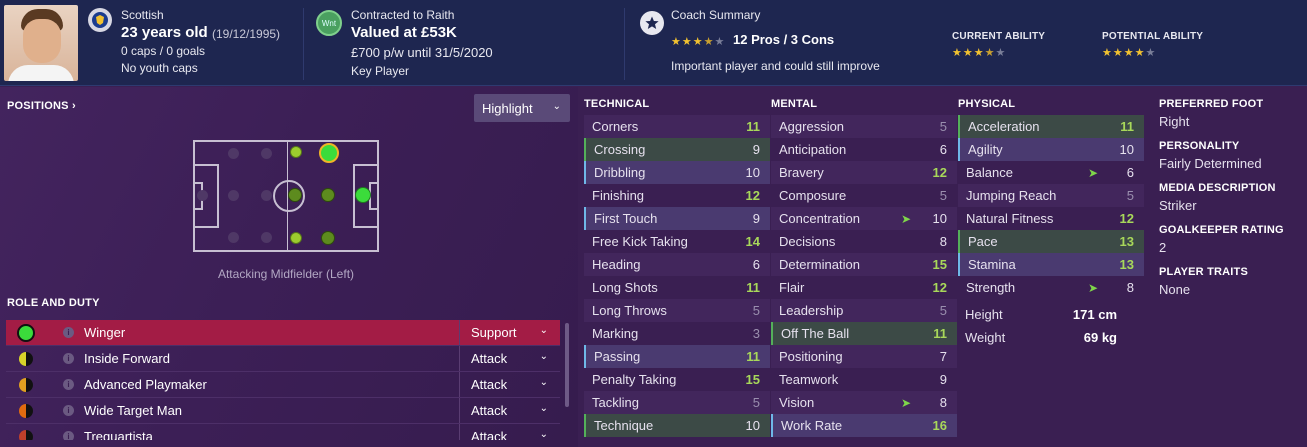 The height and width of the screenshot is (447, 1307). I want to click on attribute-row: Flair 12, so click(864, 287).